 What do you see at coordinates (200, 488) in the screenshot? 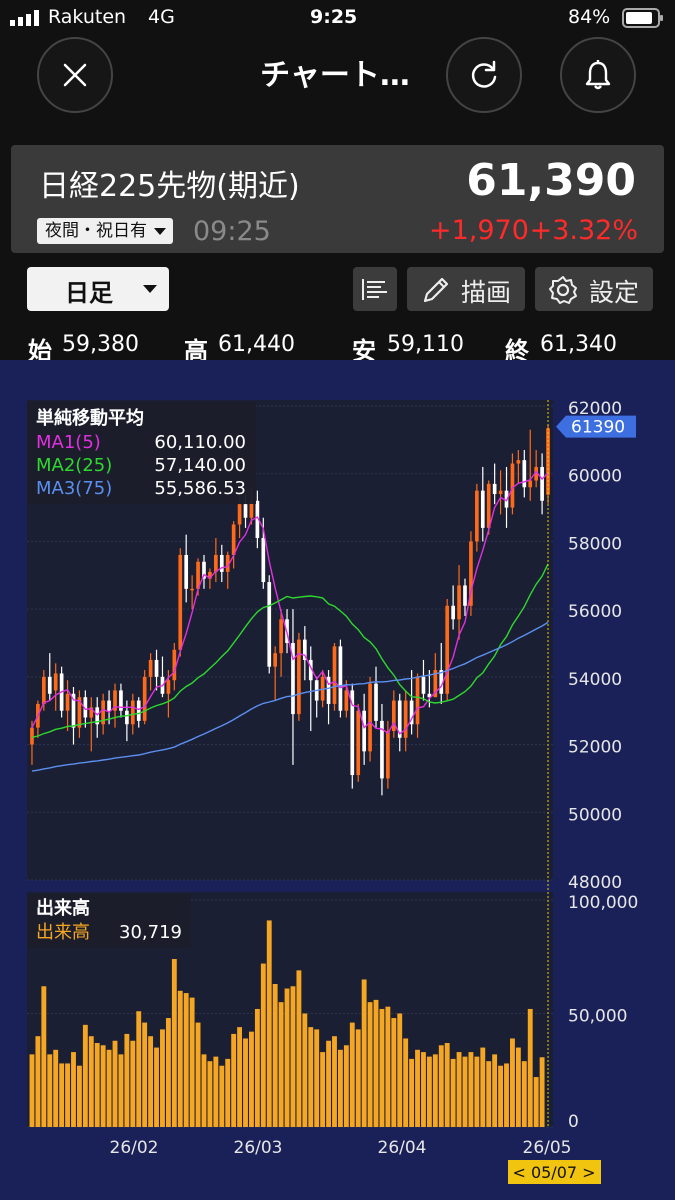
I see `ma-legend-value: 55,586.53` at bounding box center [200, 488].